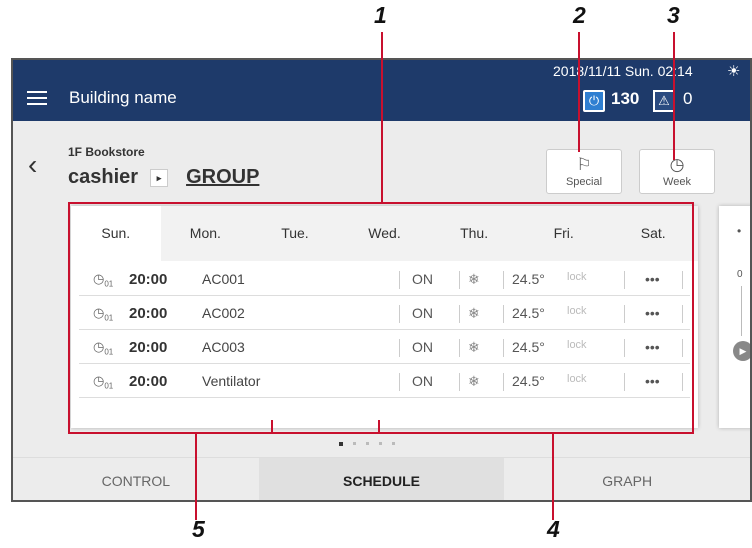 Image resolution: width=752 pixels, height=548 pixels. I want to click on warning-icon: ⚠, so click(664, 101).